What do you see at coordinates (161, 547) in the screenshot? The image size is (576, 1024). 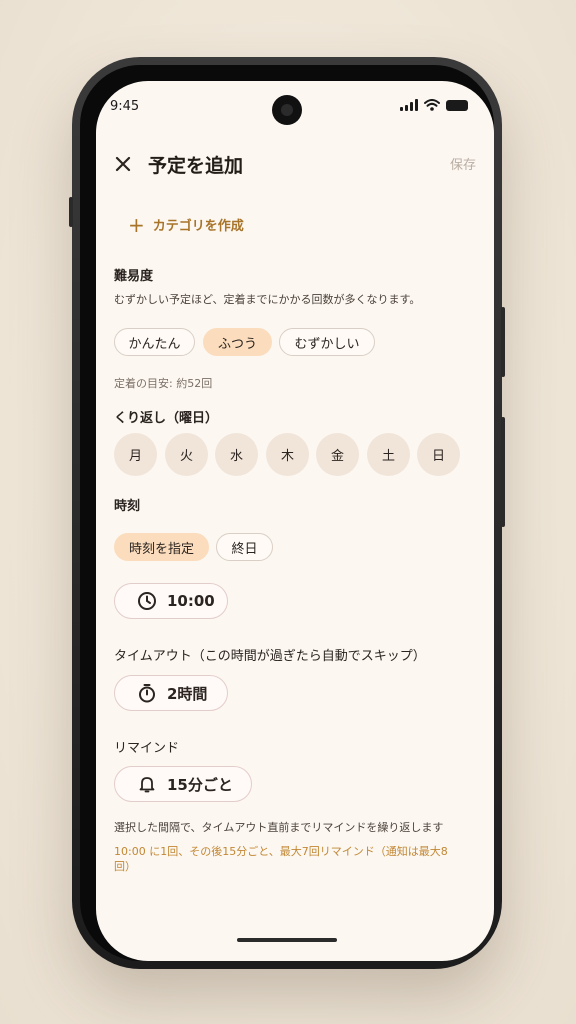 I see `time-option-specify: 時刻を指定` at bounding box center [161, 547].